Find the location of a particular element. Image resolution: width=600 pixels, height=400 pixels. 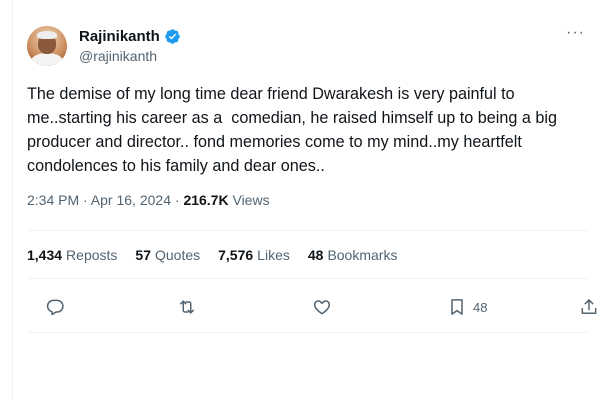

avatar is located at coordinates (47, 46).